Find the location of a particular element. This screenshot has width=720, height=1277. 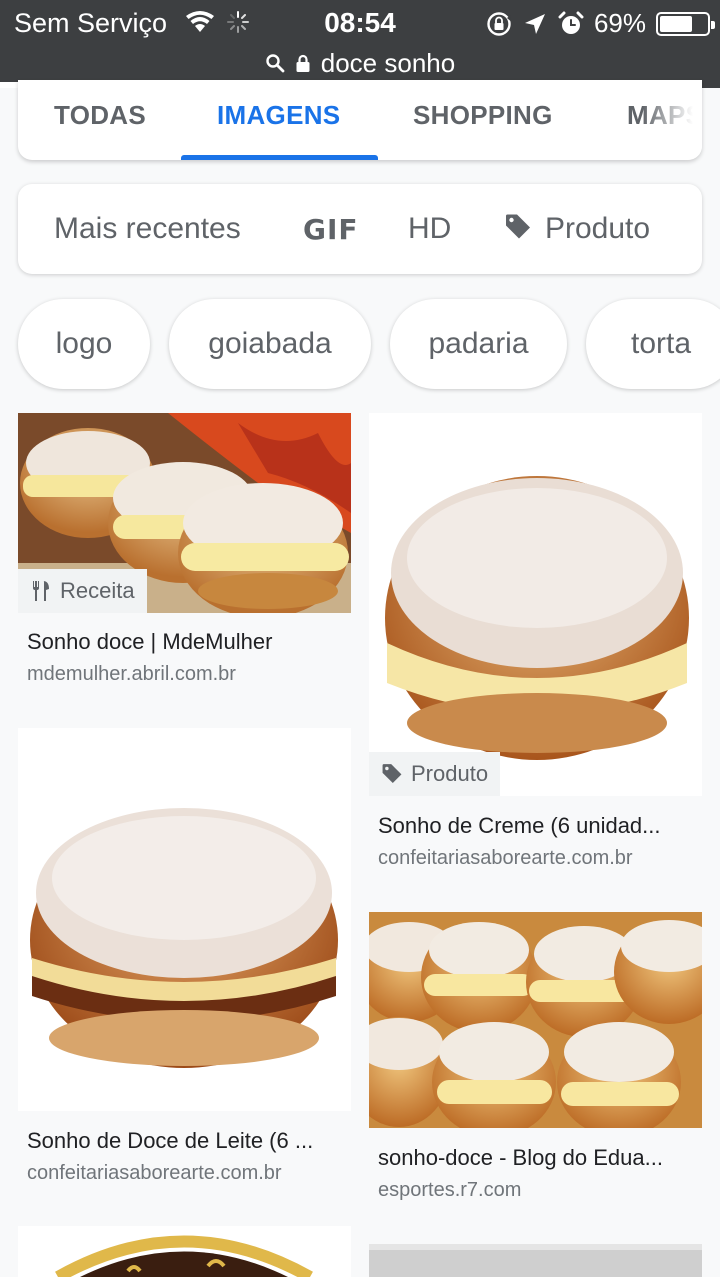

filter-recent: Mais recentes is located at coordinates (147, 229).